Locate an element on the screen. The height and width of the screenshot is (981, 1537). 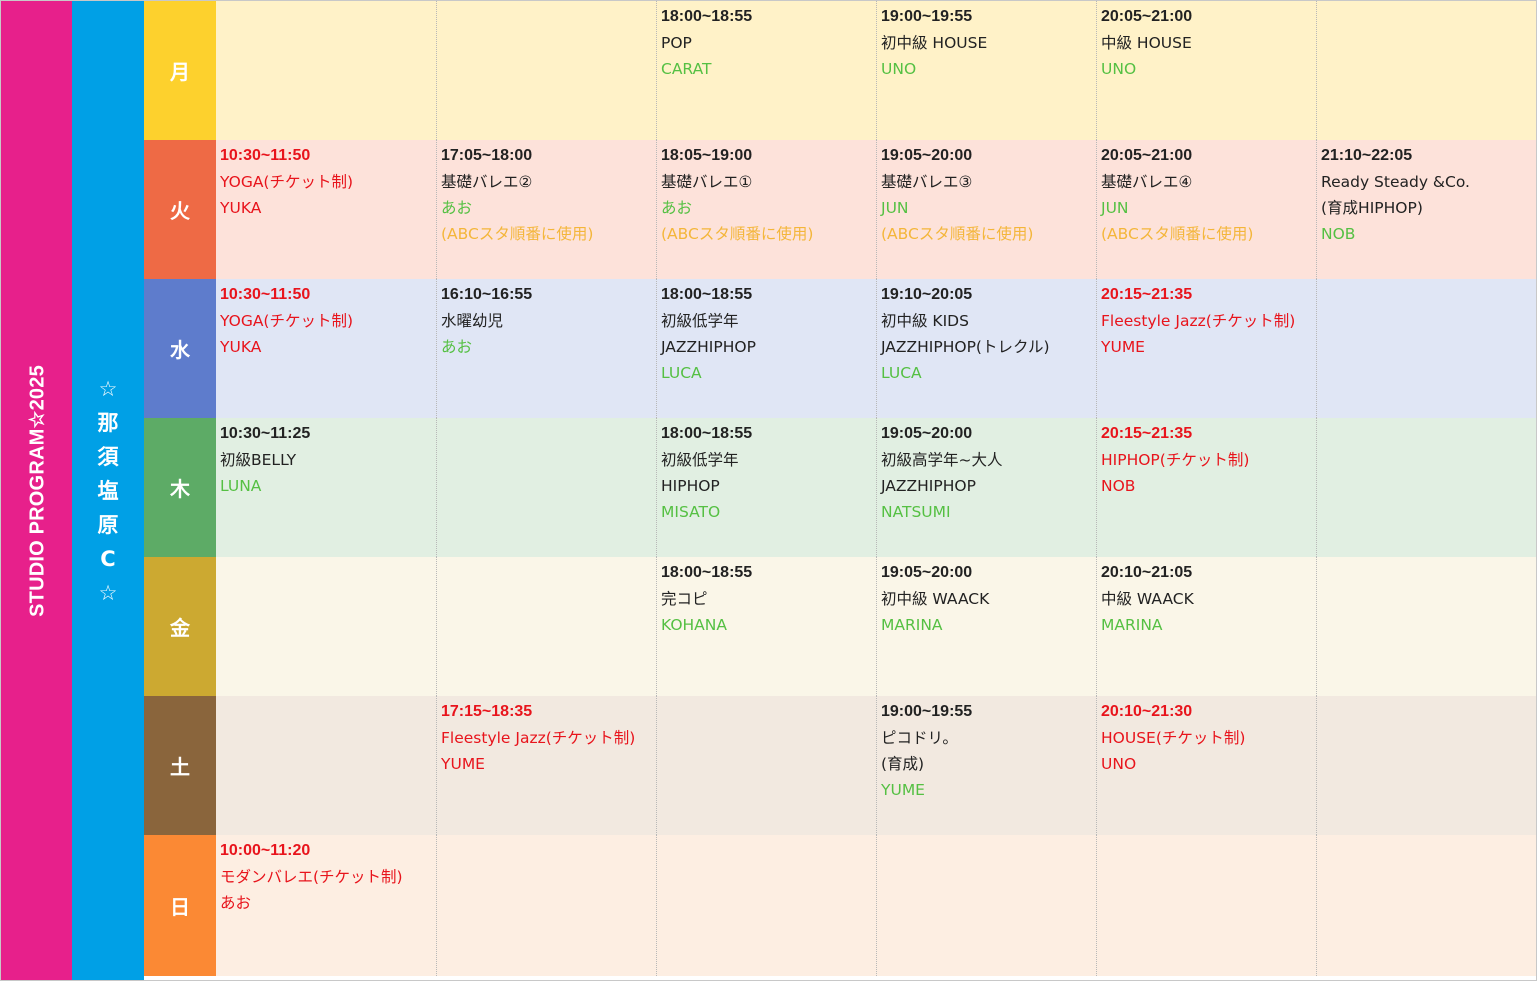
class-cell: 17:05~18:00 基礎バレエ② あお (ABCスタ順番に使用) is located at coordinates (546, 209).